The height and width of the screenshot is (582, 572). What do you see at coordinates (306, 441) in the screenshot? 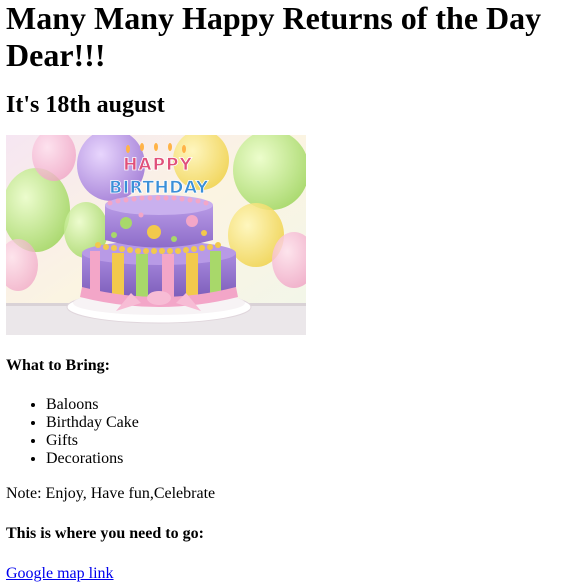
I see `list-item: Gifts` at bounding box center [306, 441].